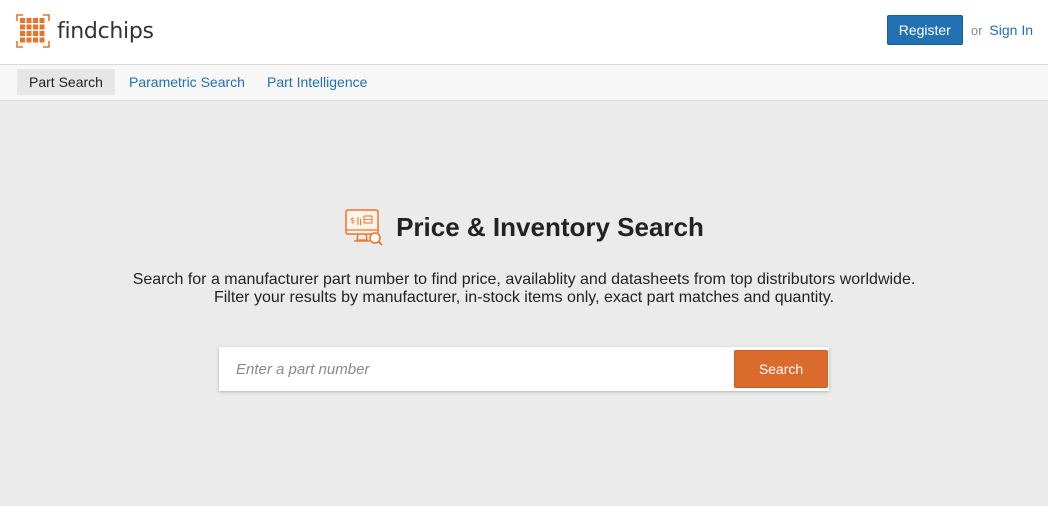 This screenshot has height=506, width=1048. I want to click on tab-part-intelligence: Part Intelligence, so click(317, 82).